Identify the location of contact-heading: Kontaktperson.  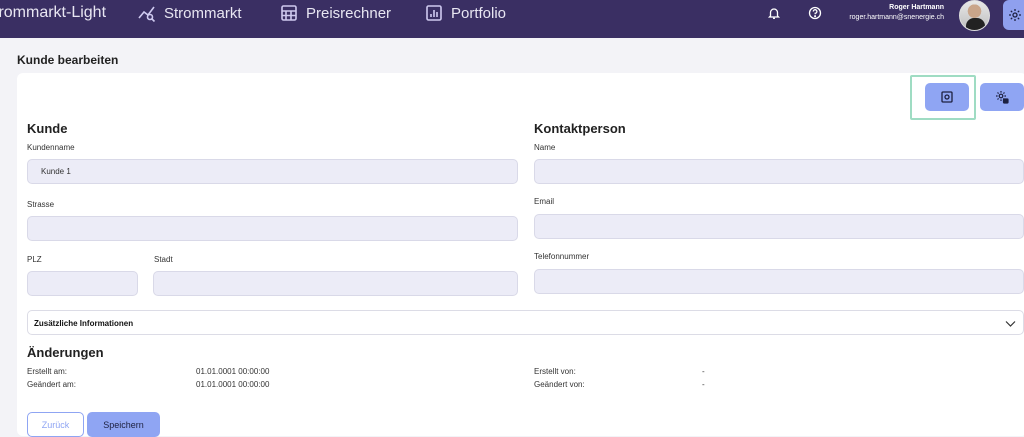
(580, 128).